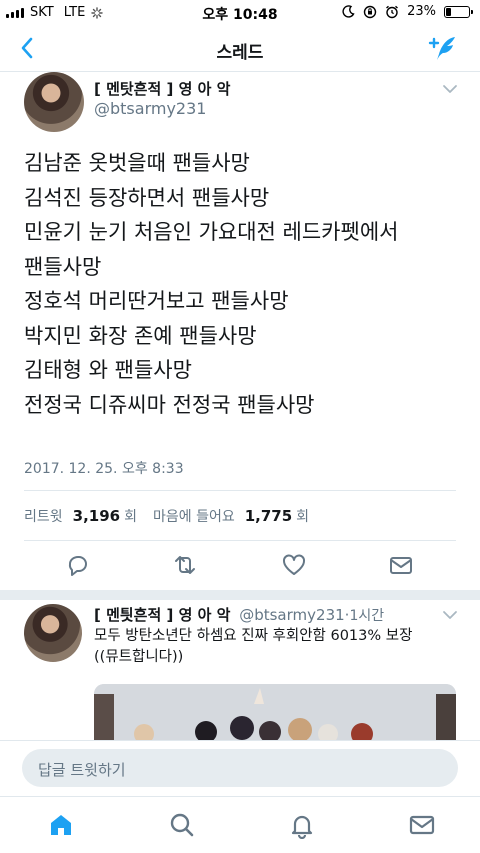 The height and width of the screenshot is (853, 480). Describe the element at coordinates (82, 770) in the screenshot. I see `reply-input-placeholder: 답글 트윗하기` at that location.